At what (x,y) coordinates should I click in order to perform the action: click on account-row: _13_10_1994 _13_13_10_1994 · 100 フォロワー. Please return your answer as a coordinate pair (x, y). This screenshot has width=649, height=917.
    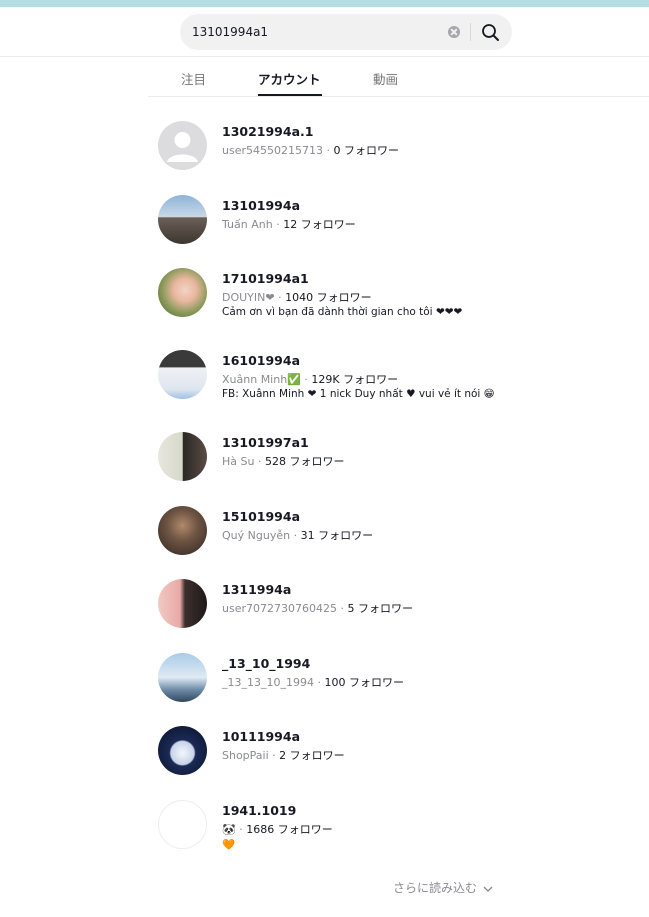
    Looking at the image, I should click on (378, 683).